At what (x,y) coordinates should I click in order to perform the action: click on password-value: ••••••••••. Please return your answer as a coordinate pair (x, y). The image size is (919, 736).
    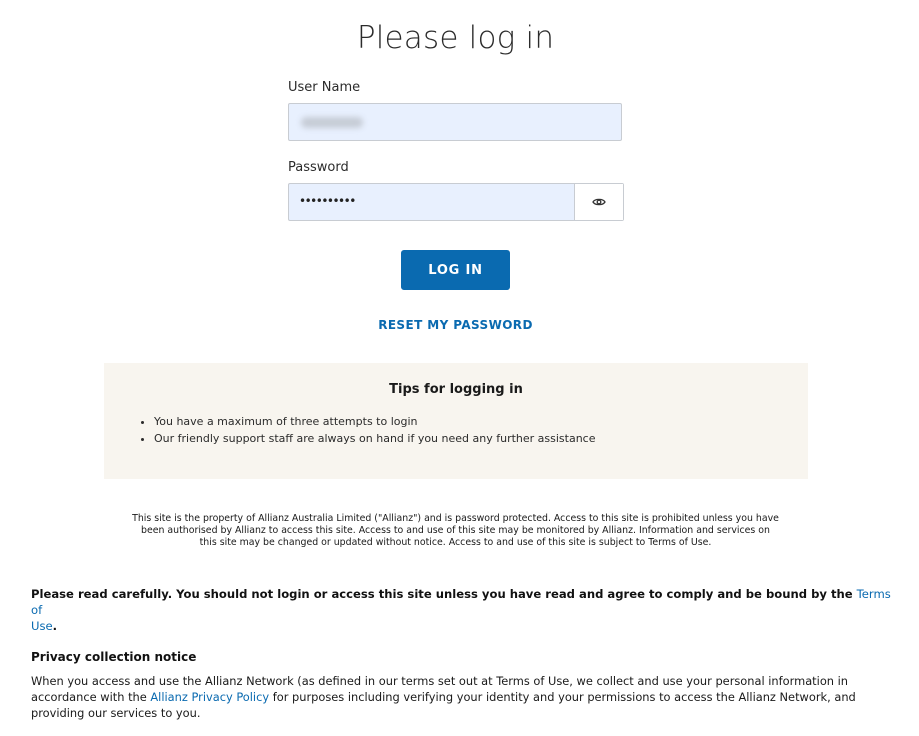
    Looking at the image, I should click on (327, 201).